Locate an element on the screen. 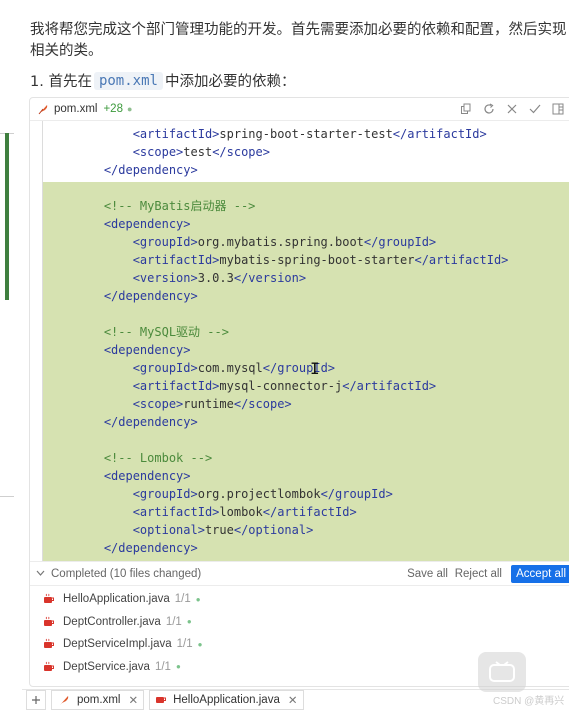 Image resolution: width=569 pixels, height=710 pixels. close-icon is located at coordinates (512, 109).